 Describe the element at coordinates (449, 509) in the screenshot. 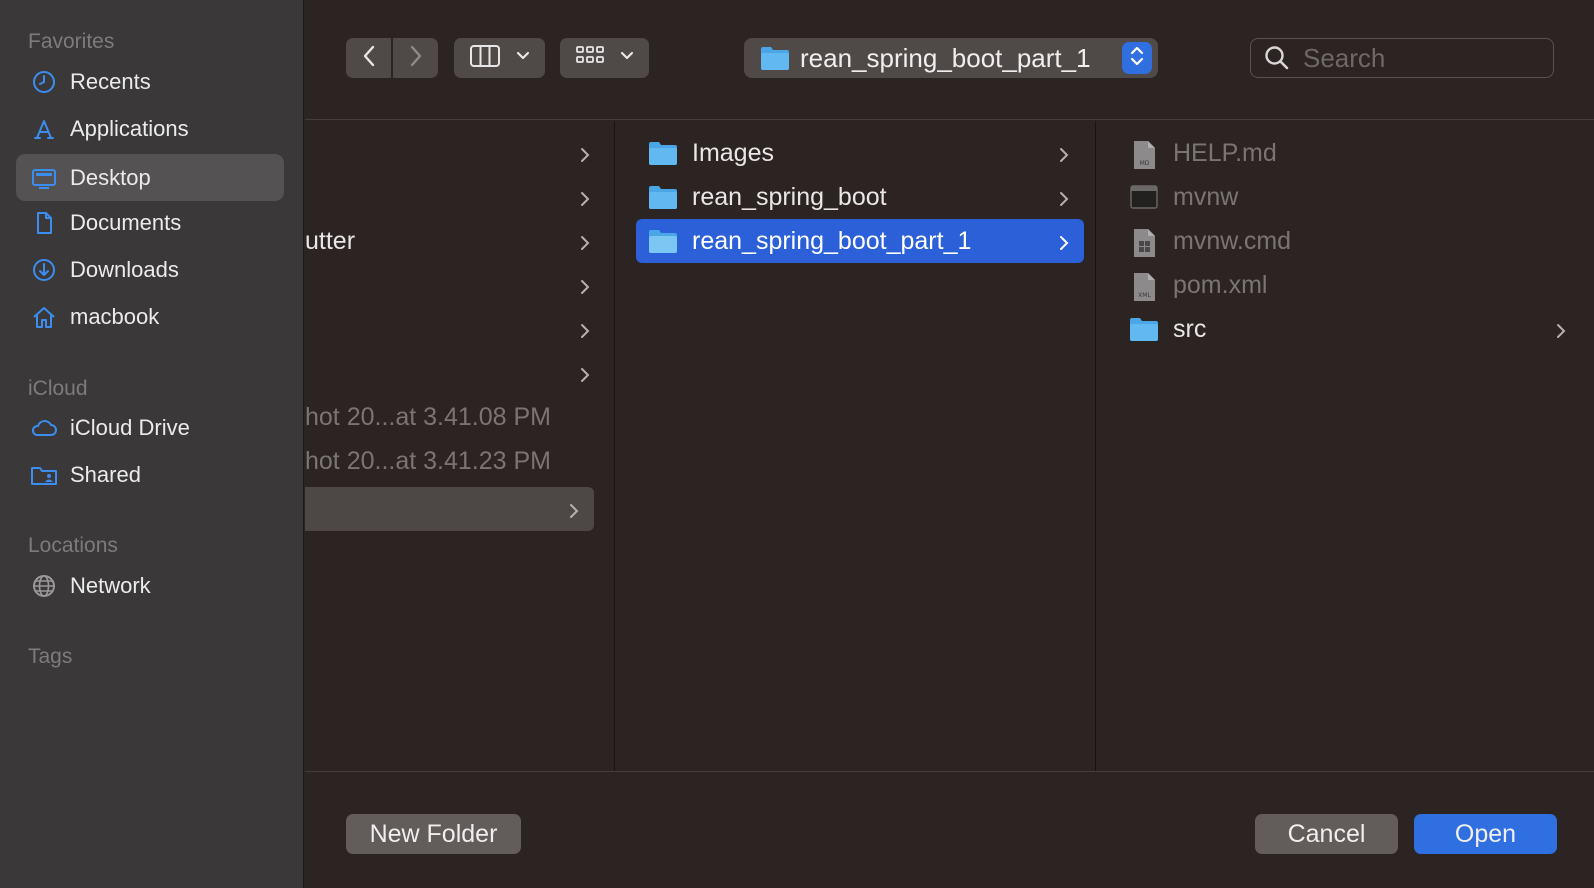

I see `list-item-selected-inactive` at that location.